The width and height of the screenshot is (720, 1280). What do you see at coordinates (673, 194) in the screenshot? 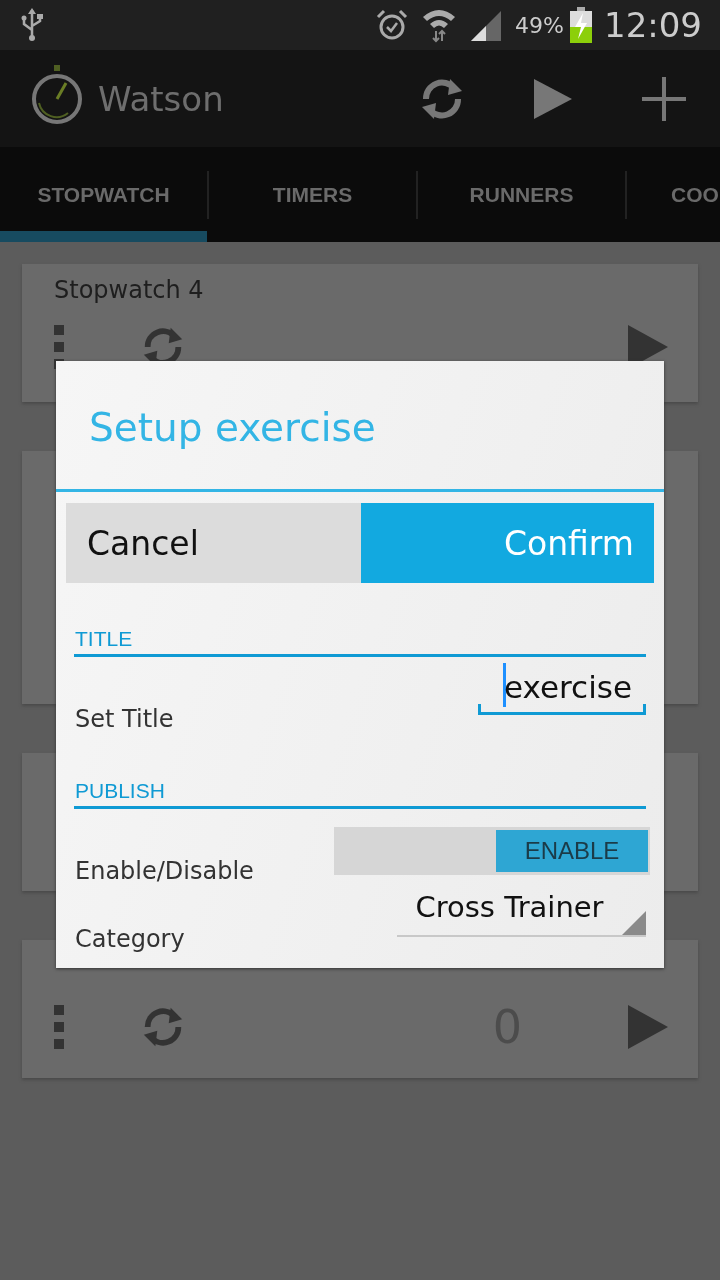
I see `tab: COO` at bounding box center [673, 194].